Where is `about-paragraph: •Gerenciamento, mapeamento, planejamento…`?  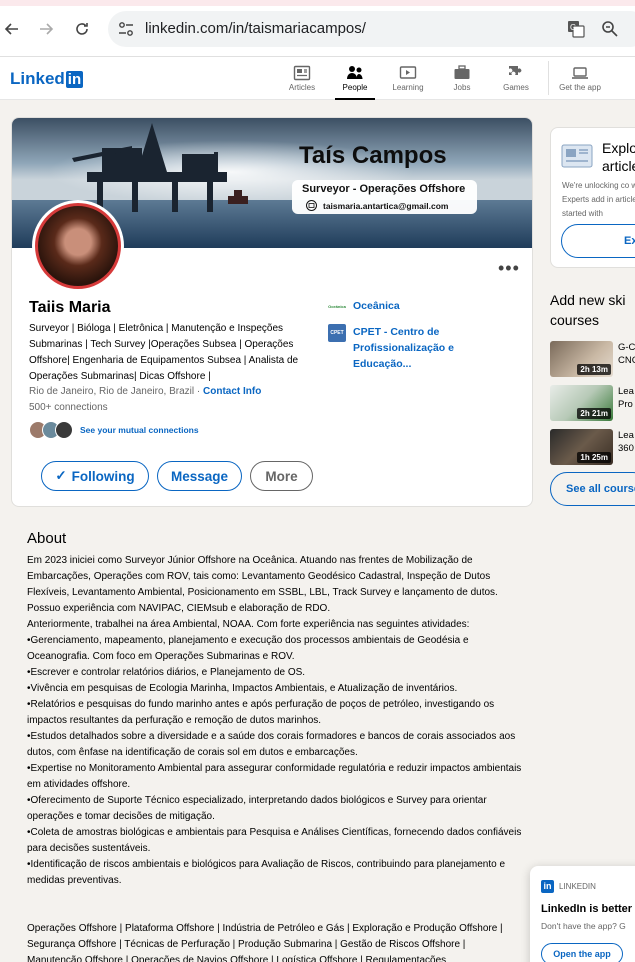 about-paragraph: •Gerenciamento, mapeamento, planejamento… is located at coordinates (248, 648).